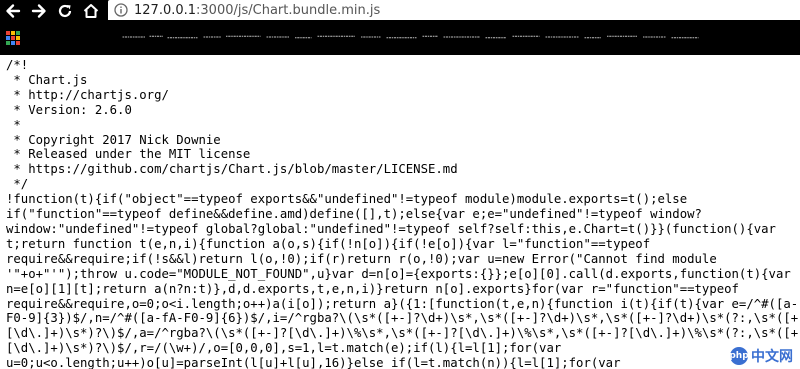 The width and height of the screenshot is (800, 369). What do you see at coordinates (128, 154) in the screenshot?
I see `source-line: * Released under the MIT license` at bounding box center [128, 154].